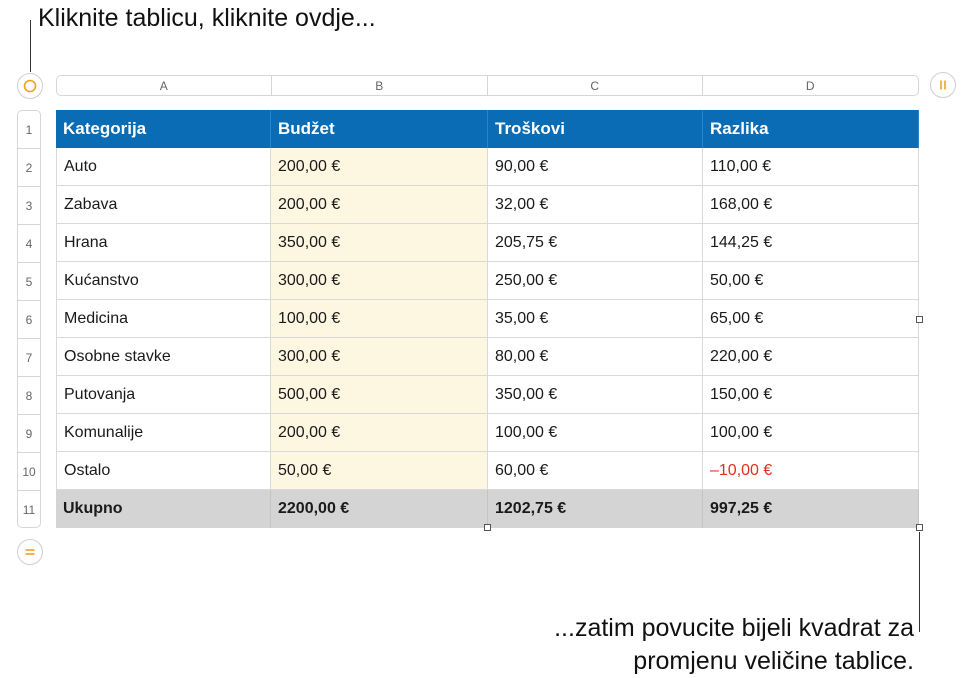 The height and width of the screenshot is (678, 971). I want to click on table-row: Medicina 100,00 € 35,00 € 65,00 €, so click(488, 319).